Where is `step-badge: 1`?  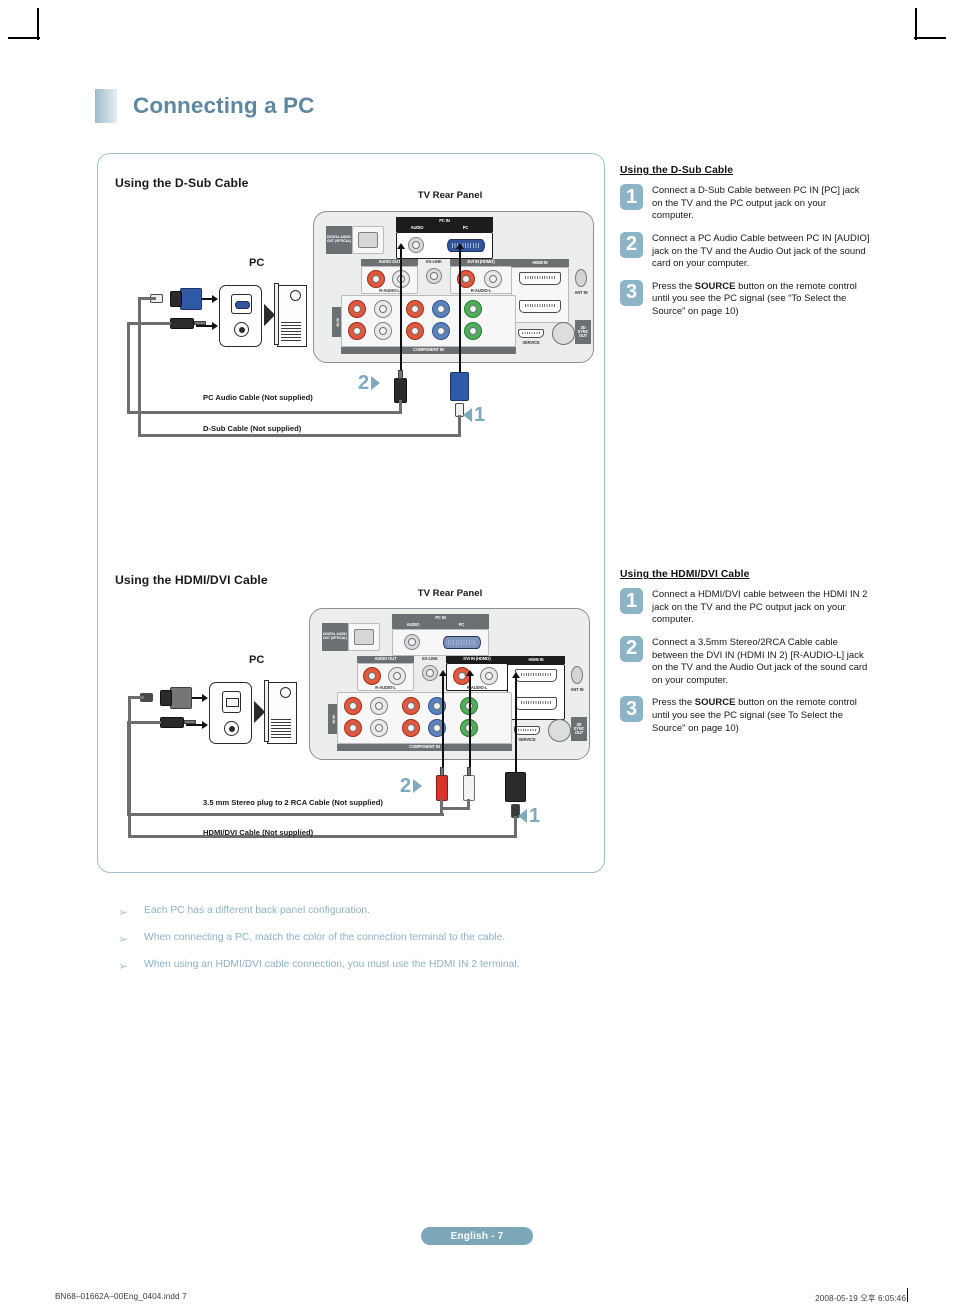
step-badge: 1 is located at coordinates (631, 601).